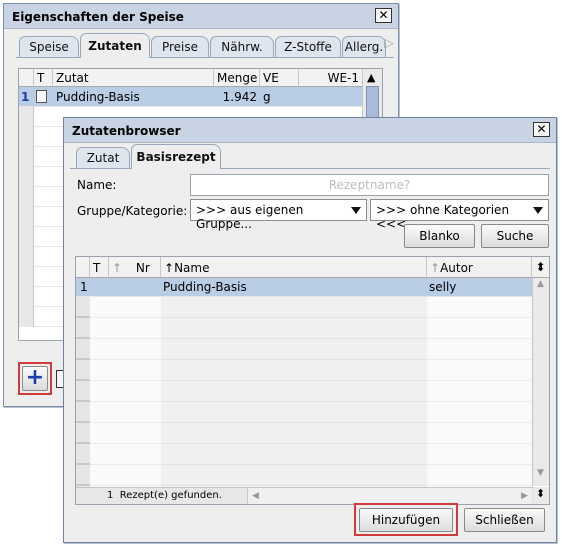 Image resolution: width=562 pixels, height=545 pixels. I want to click on recipe-author: selly, so click(443, 287).